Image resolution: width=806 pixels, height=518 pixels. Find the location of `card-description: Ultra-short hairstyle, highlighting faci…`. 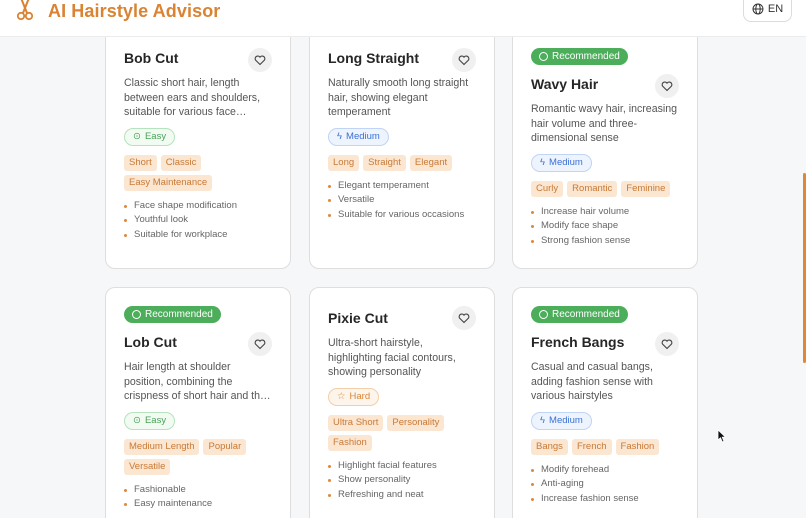

card-description: Ultra-short hairstyle, highlighting faci… is located at coordinates (392, 357).